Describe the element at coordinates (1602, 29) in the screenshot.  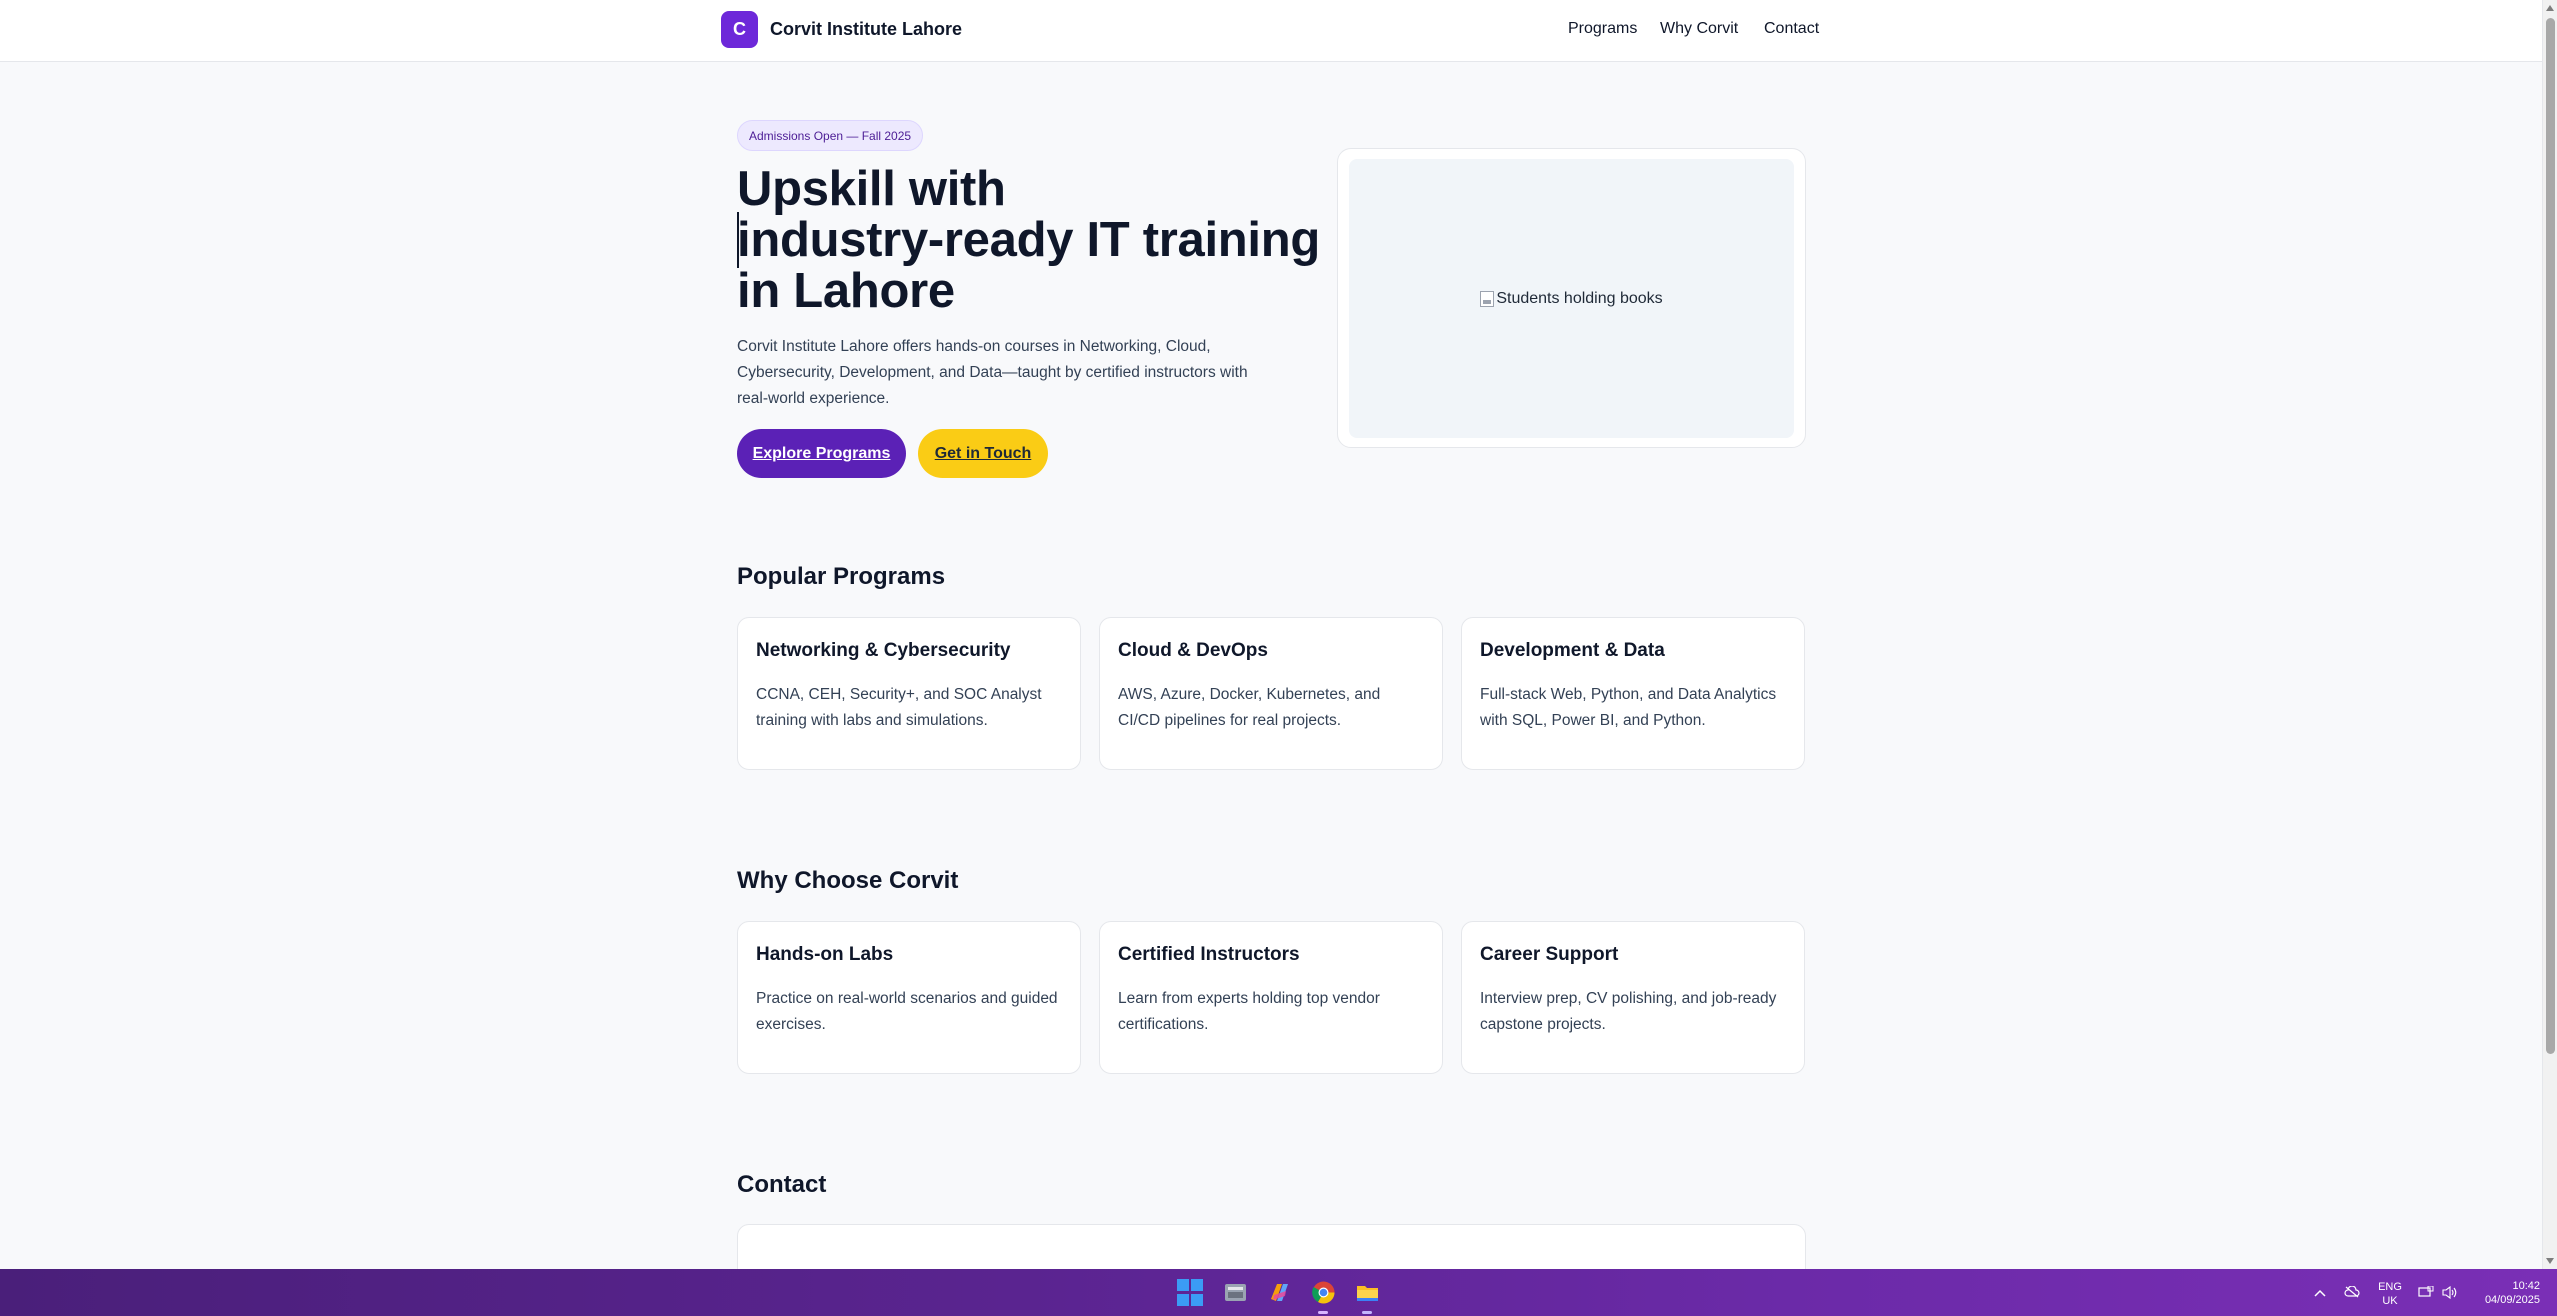
I see `nav-link-programs: Programs` at that location.